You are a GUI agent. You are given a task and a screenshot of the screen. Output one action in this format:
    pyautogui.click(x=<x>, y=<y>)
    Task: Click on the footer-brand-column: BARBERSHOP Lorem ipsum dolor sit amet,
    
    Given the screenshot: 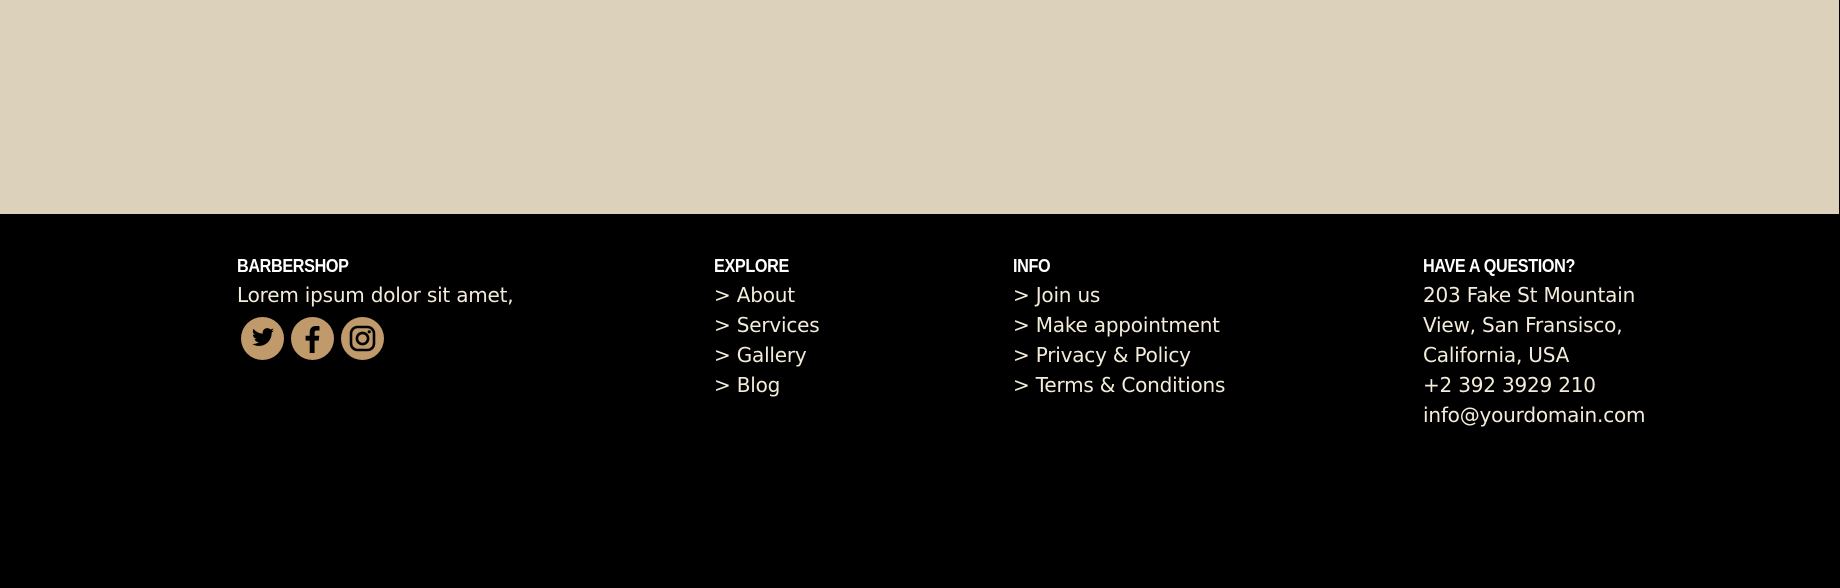 What is the action you would take?
    pyautogui.click(x=457, y=307)
    